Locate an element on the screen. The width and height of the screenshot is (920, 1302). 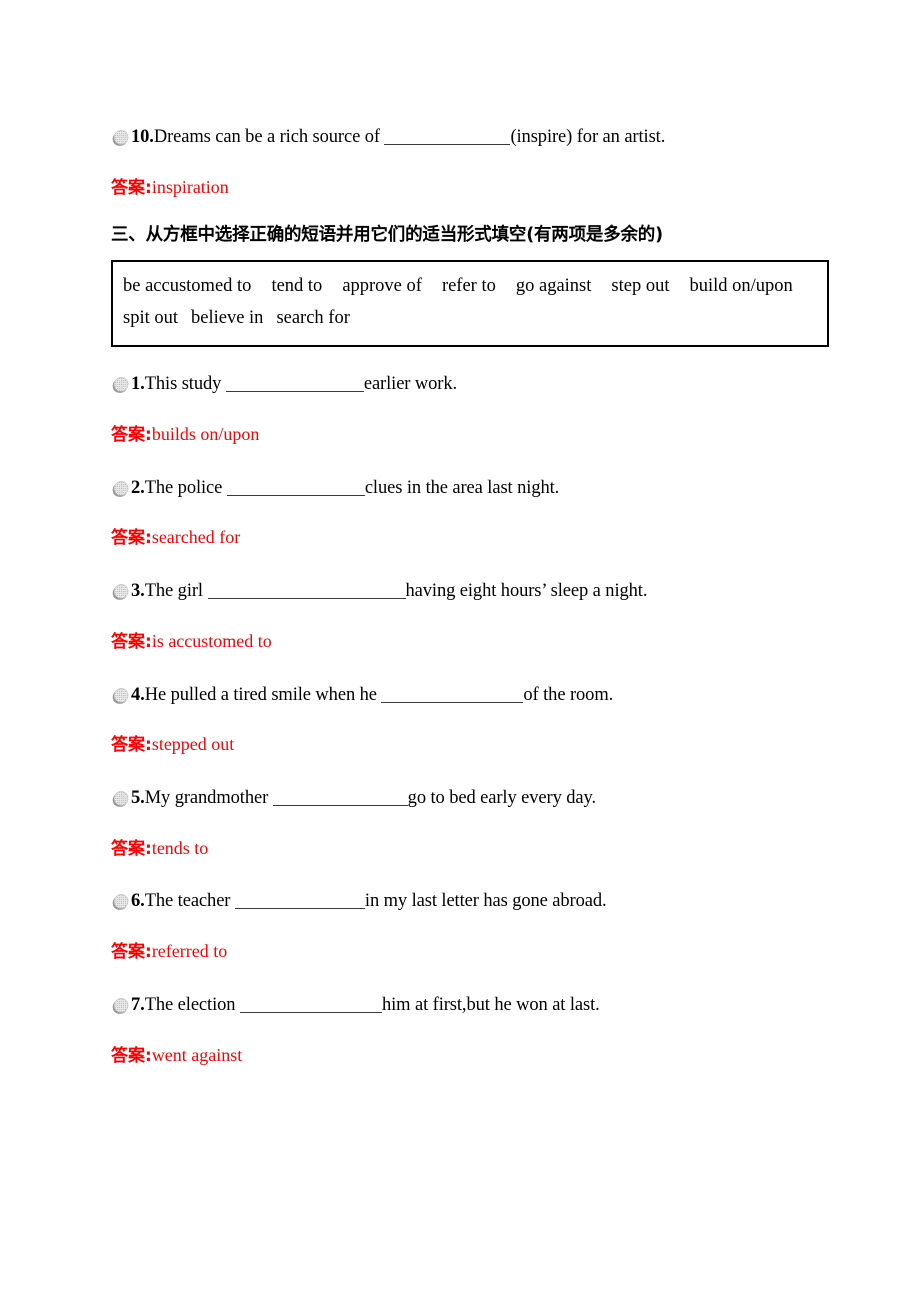
word-bank-item: spit out is located at coordinates (150, 318).